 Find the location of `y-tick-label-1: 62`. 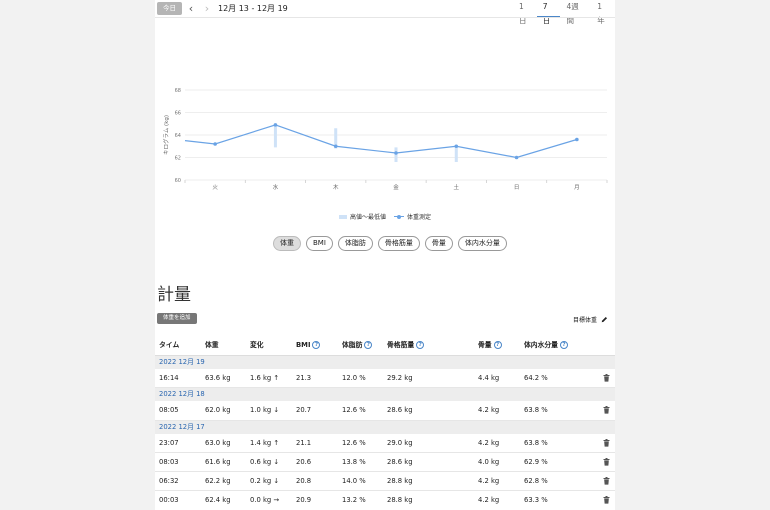

y-tick-label-1: 62 is located at coordinates (178, 159).